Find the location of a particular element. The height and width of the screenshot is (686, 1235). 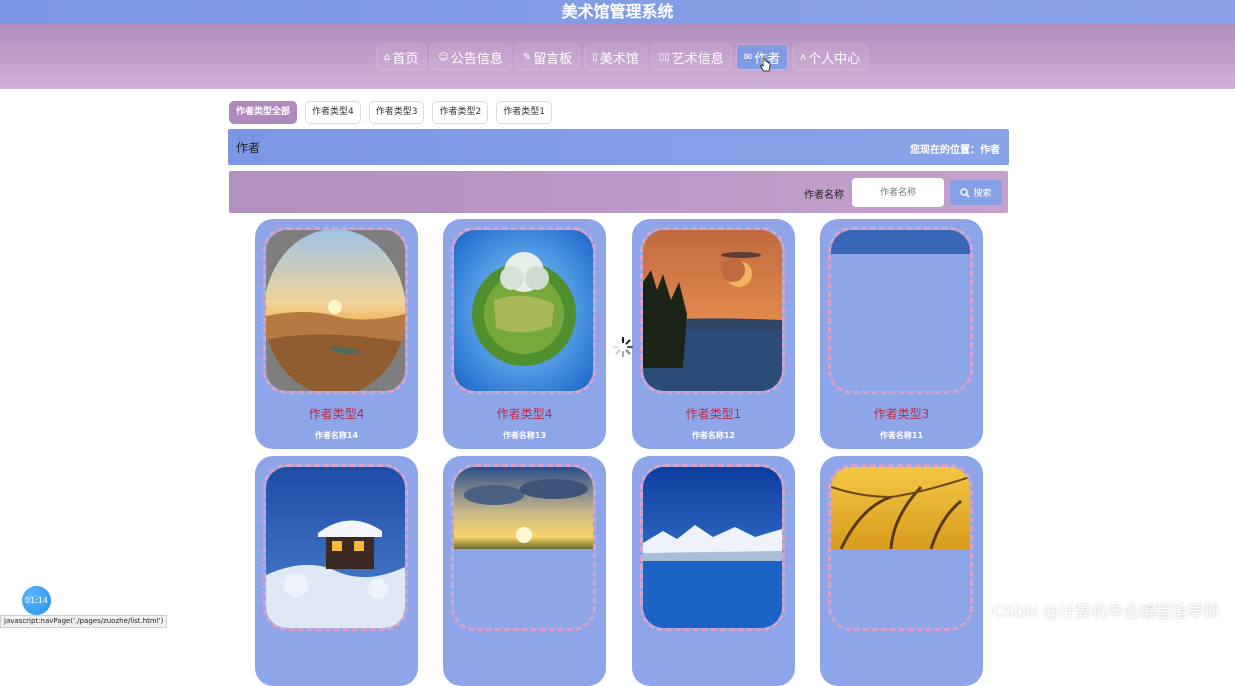

author-card: 作者类型1 作者名称12 is located at coordinates (713, 334).